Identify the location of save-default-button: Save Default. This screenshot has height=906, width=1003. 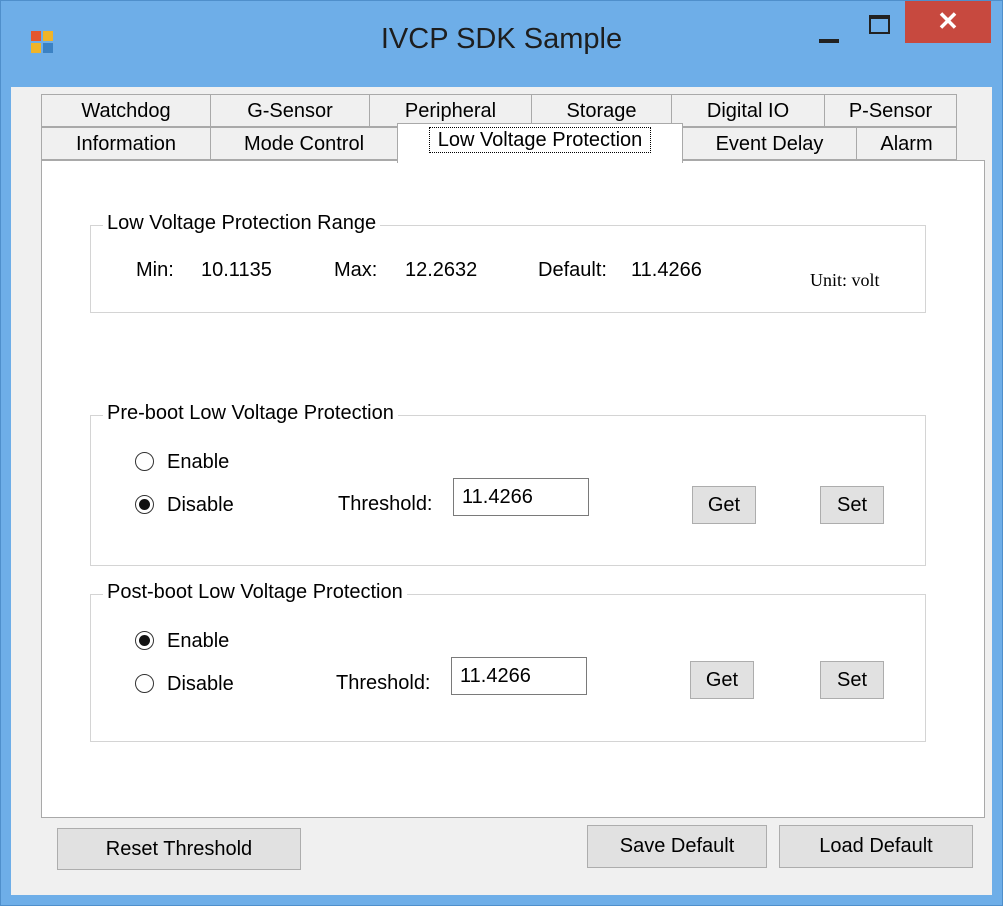
(677, 846).